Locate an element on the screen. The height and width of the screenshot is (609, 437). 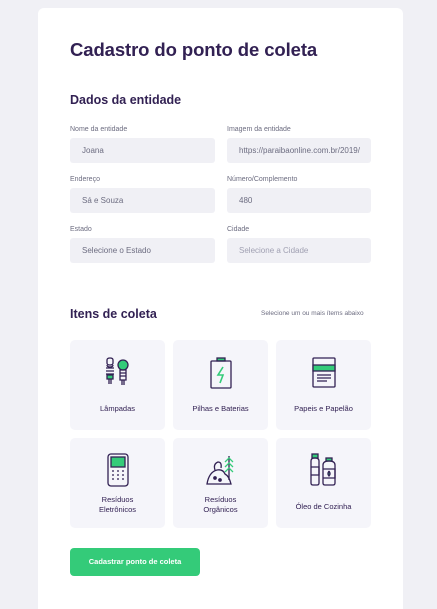
nome-input: Joana is located at coordinates (142, 150).